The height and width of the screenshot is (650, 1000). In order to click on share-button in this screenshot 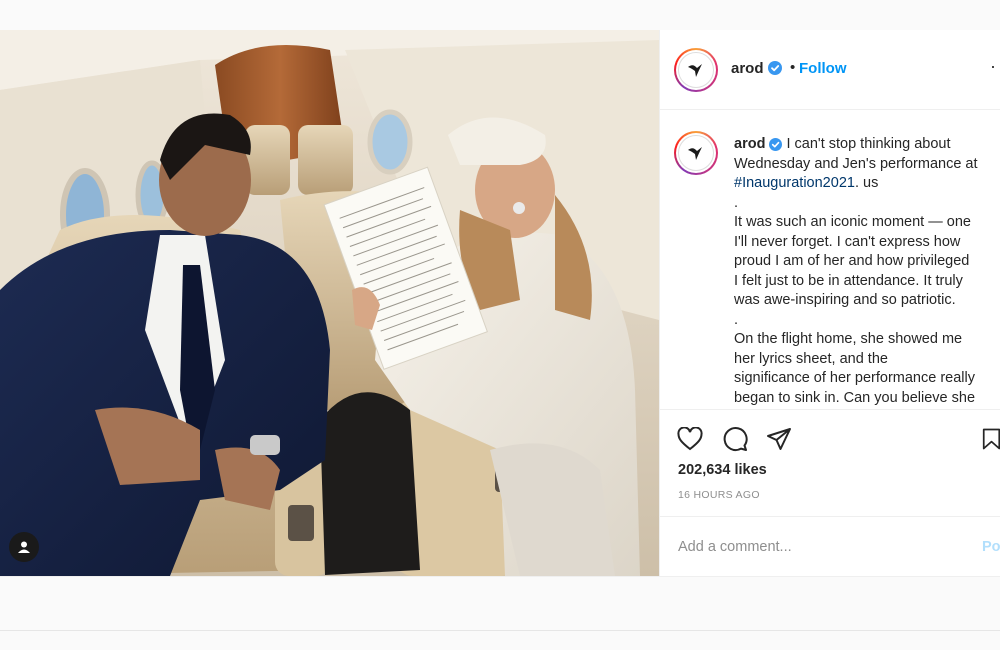, I will do `click(779, 439)`.